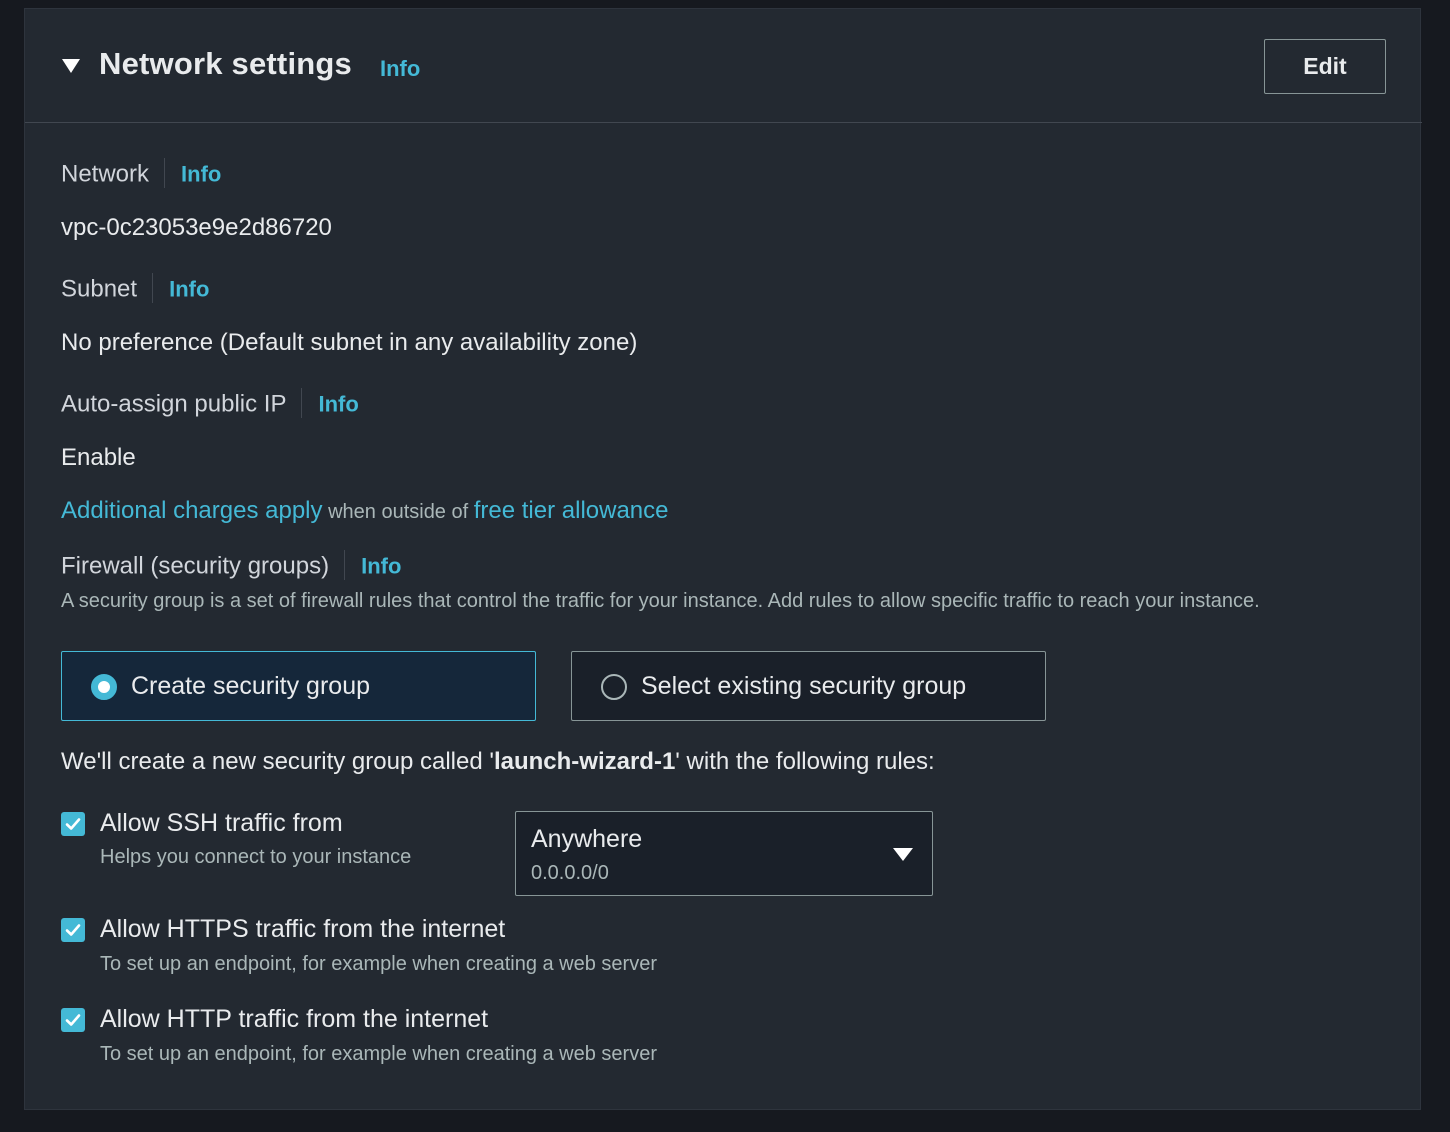 Image resolution: width=1450 pixels, height=1132 pixels. Describe the element at coordinates (1325, 66) in the screenshot. I see `edit-button: Edit` at that location.